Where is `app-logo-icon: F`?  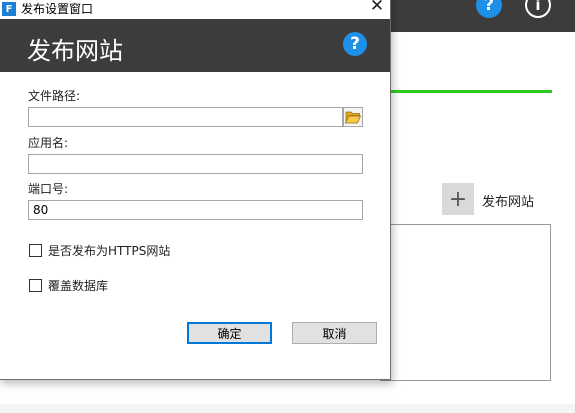
app-logo-icon: F is located at coordinates (9, 9).